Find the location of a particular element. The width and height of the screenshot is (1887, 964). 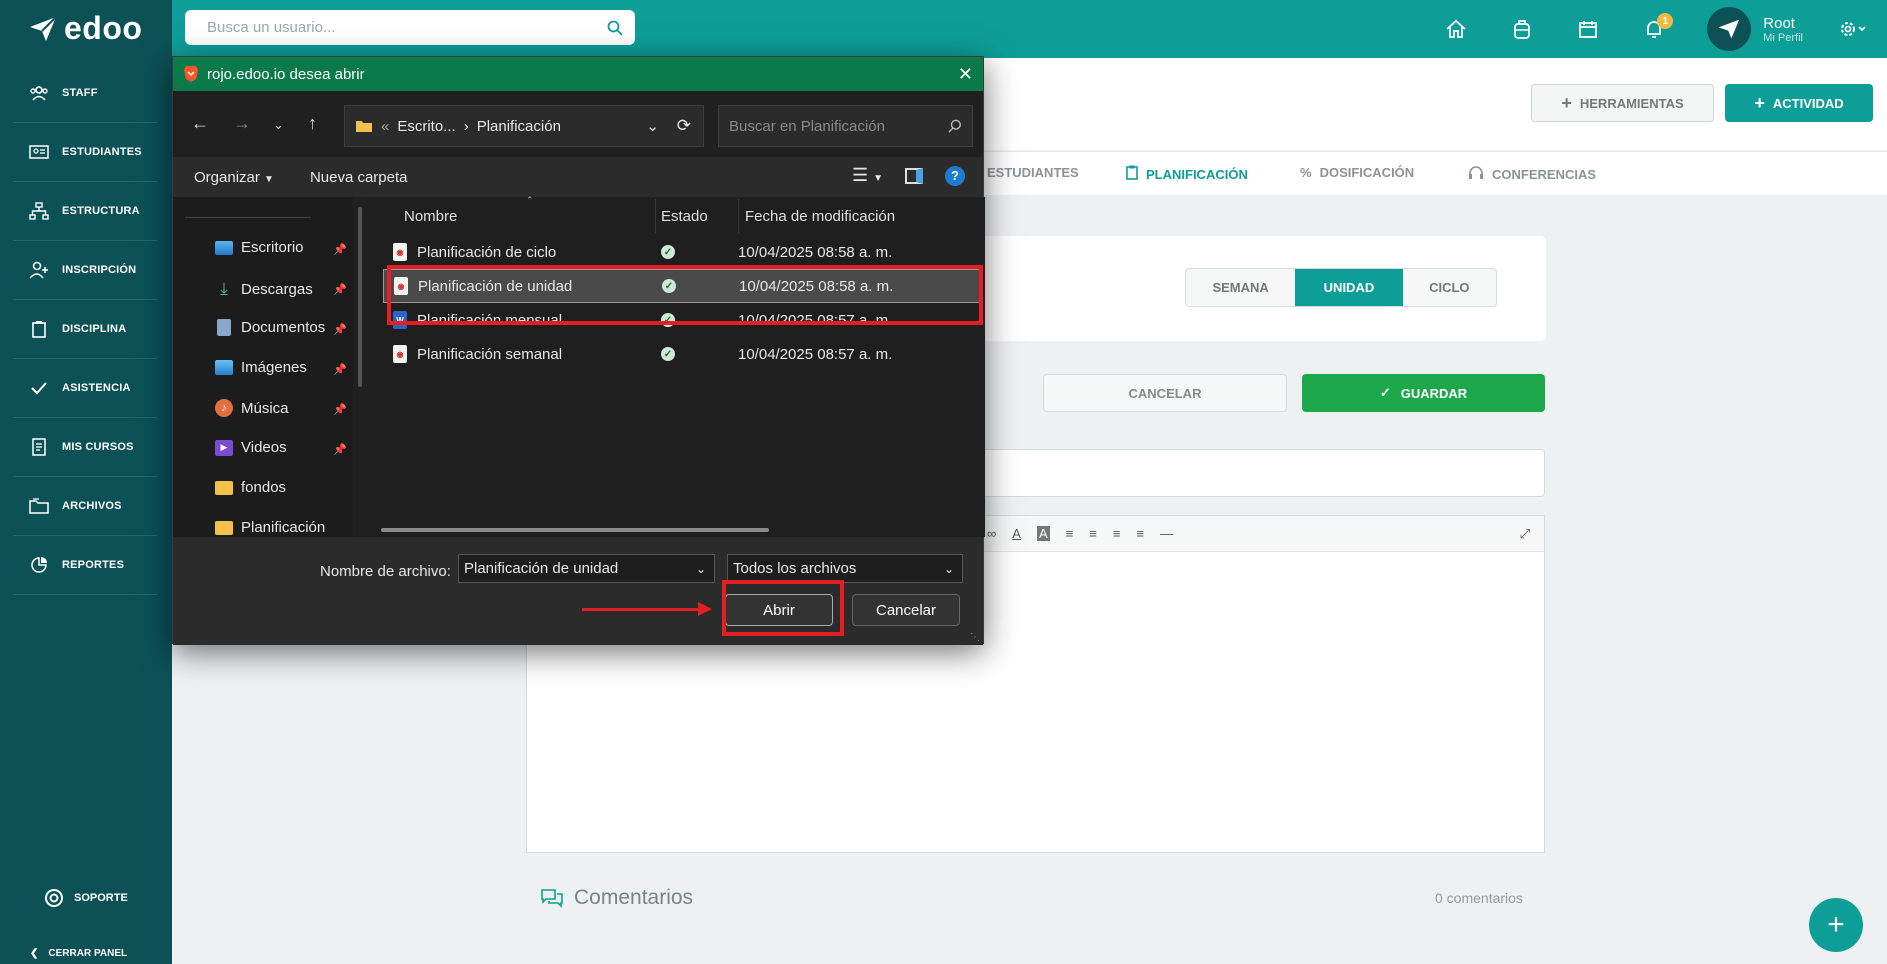

nav-label: Planificación is located at coordinates (283, 527).